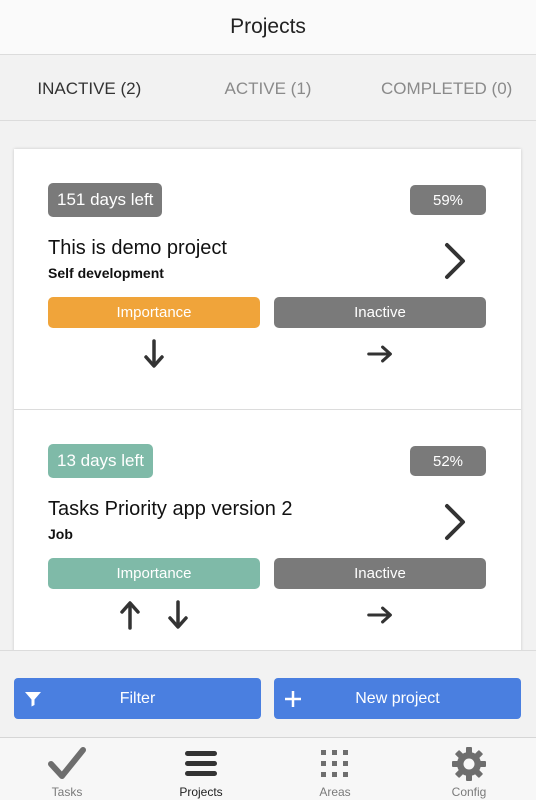  I want to click on tabbar-item-areas: Areas, so click(335, 769).